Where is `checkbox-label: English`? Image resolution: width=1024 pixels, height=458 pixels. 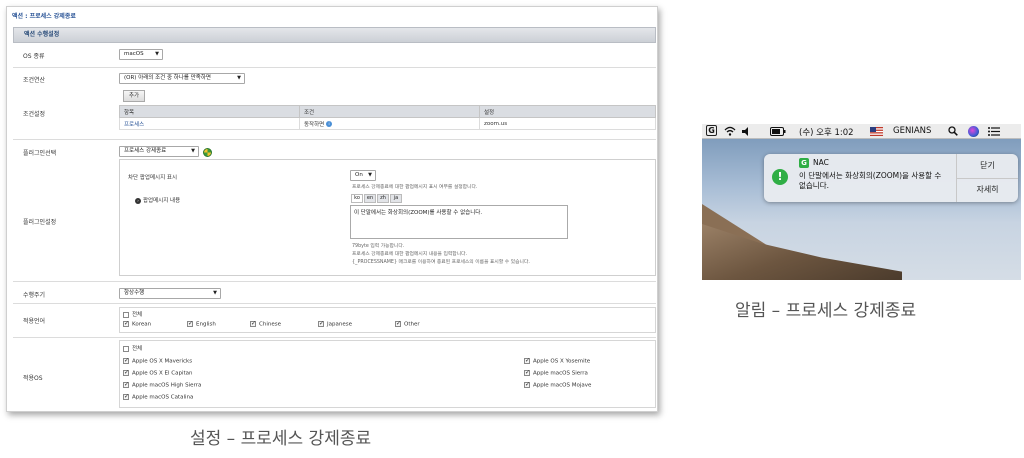
checkbox-label: English is located at coordinates (206, 324).